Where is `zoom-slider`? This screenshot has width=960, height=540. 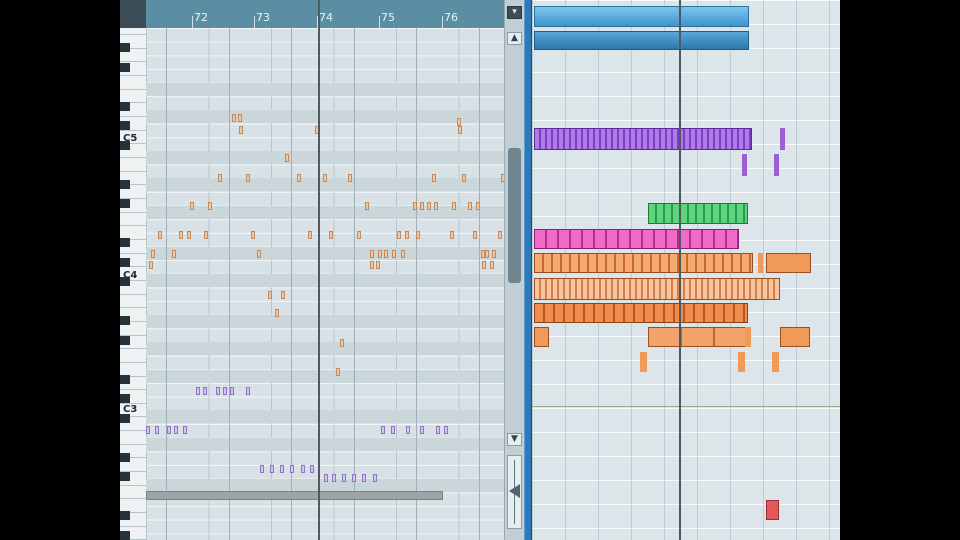
zoom-slider is located at coordinates (514, 492).